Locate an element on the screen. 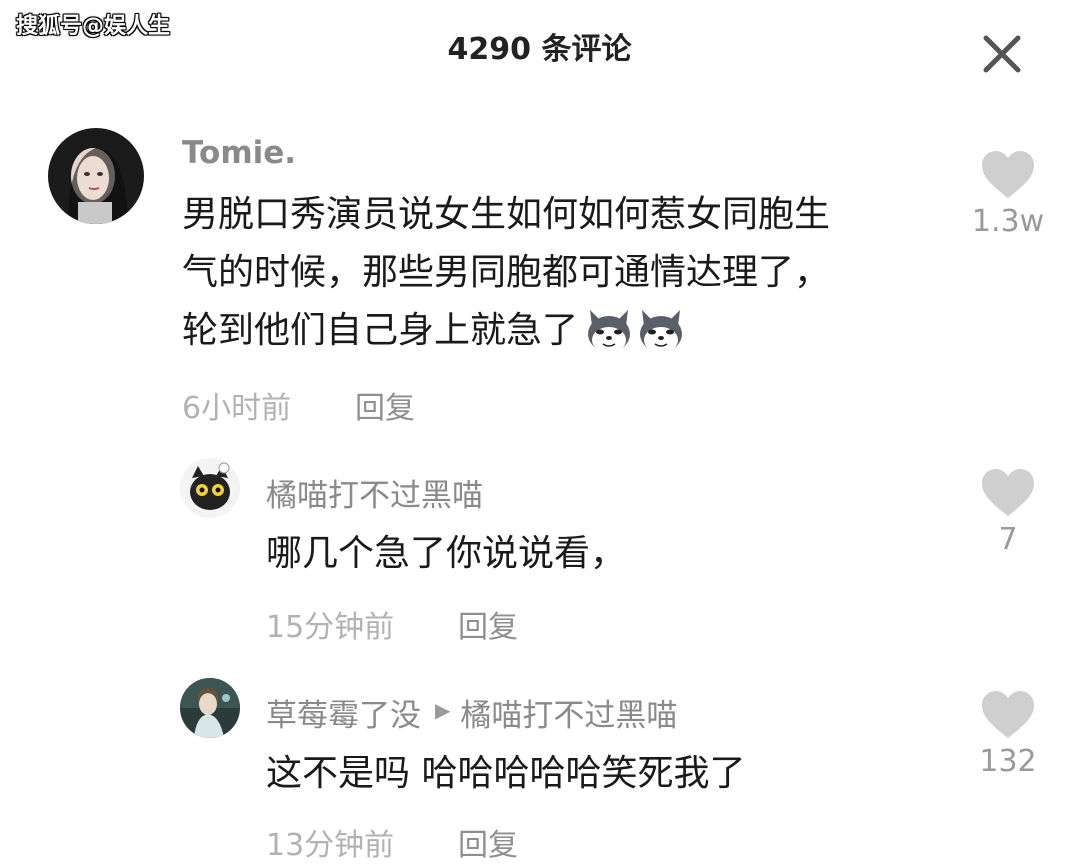 This screenshot has height=864, width=1079. reply-content: 这不是吗 哈哈哈哈哈笑死我了 is located at coordinates (506, 773).